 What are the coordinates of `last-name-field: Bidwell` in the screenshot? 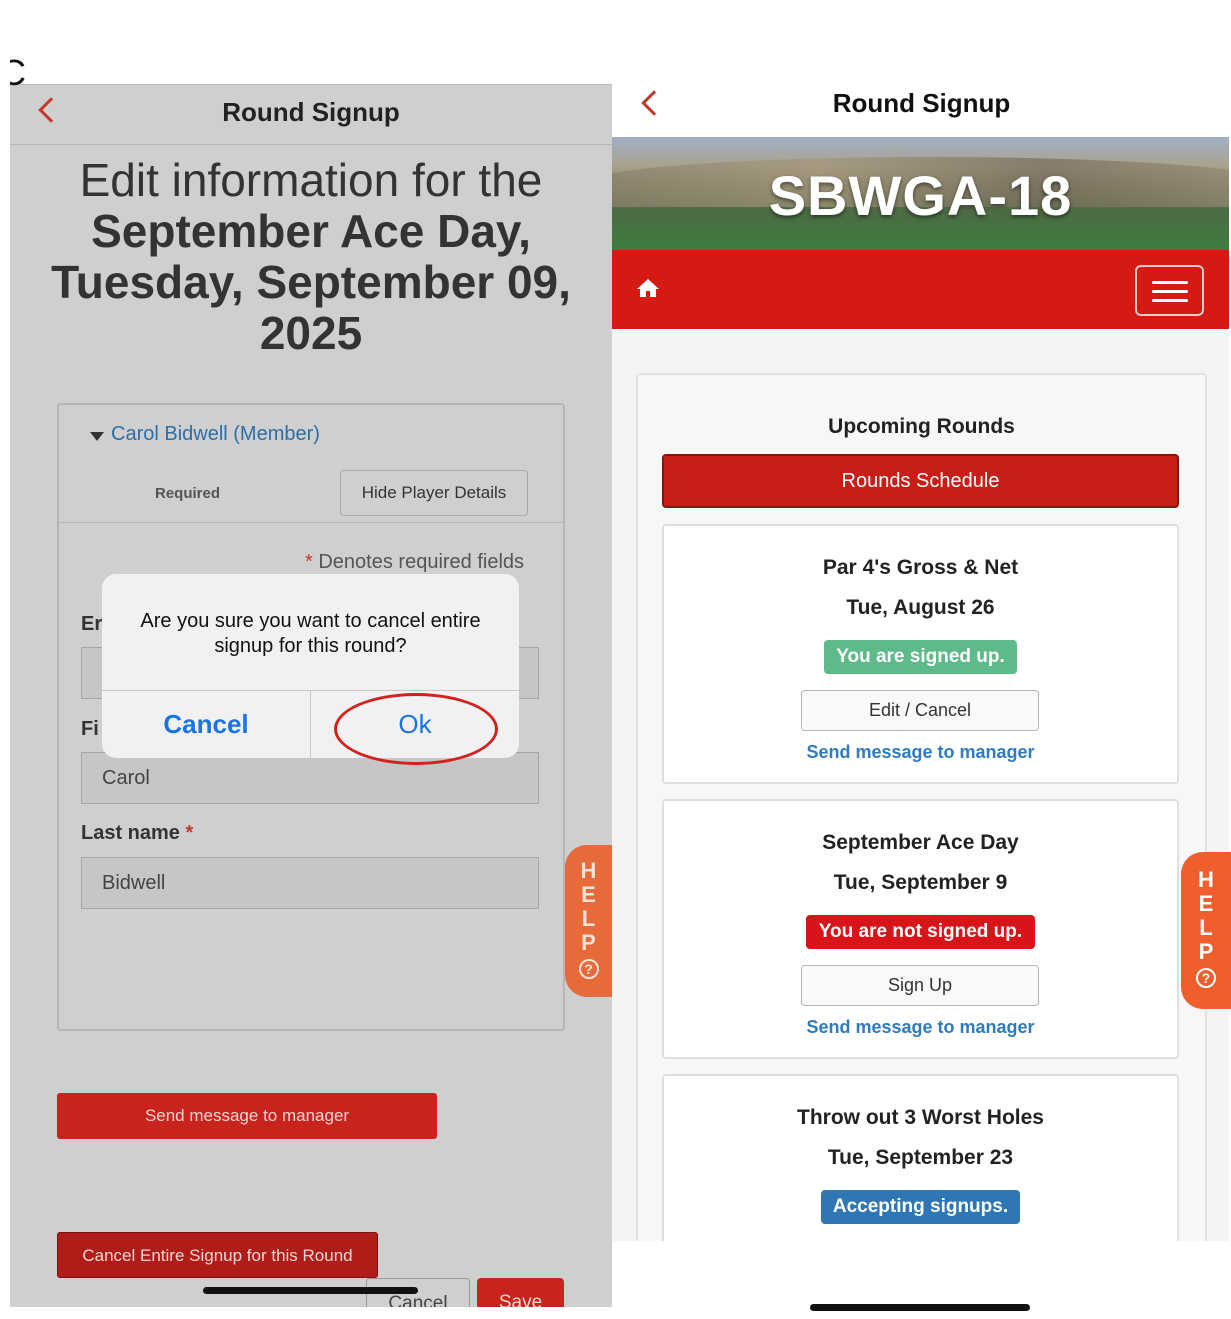 It's located at (310, 883).